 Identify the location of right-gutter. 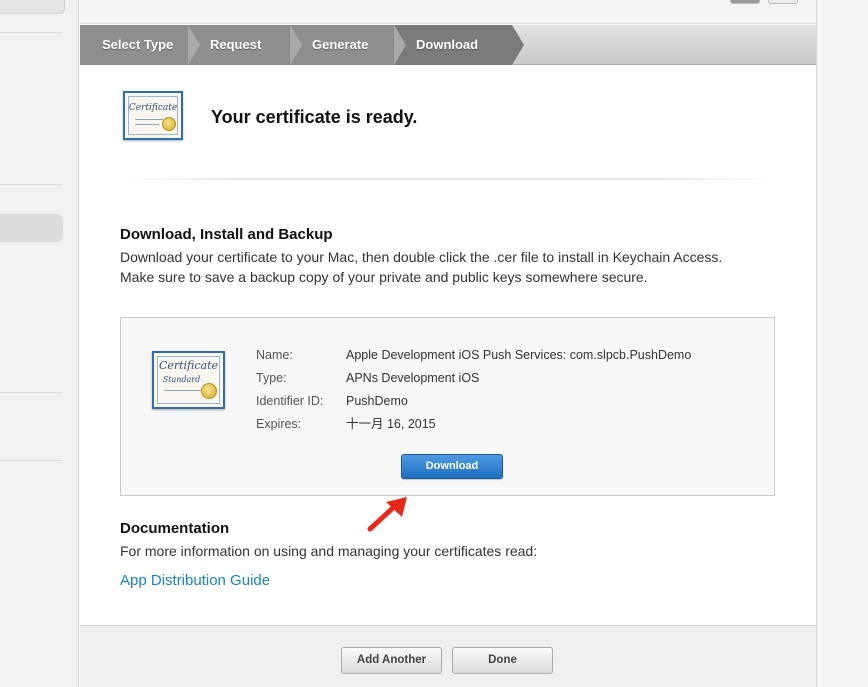
(842, 343).